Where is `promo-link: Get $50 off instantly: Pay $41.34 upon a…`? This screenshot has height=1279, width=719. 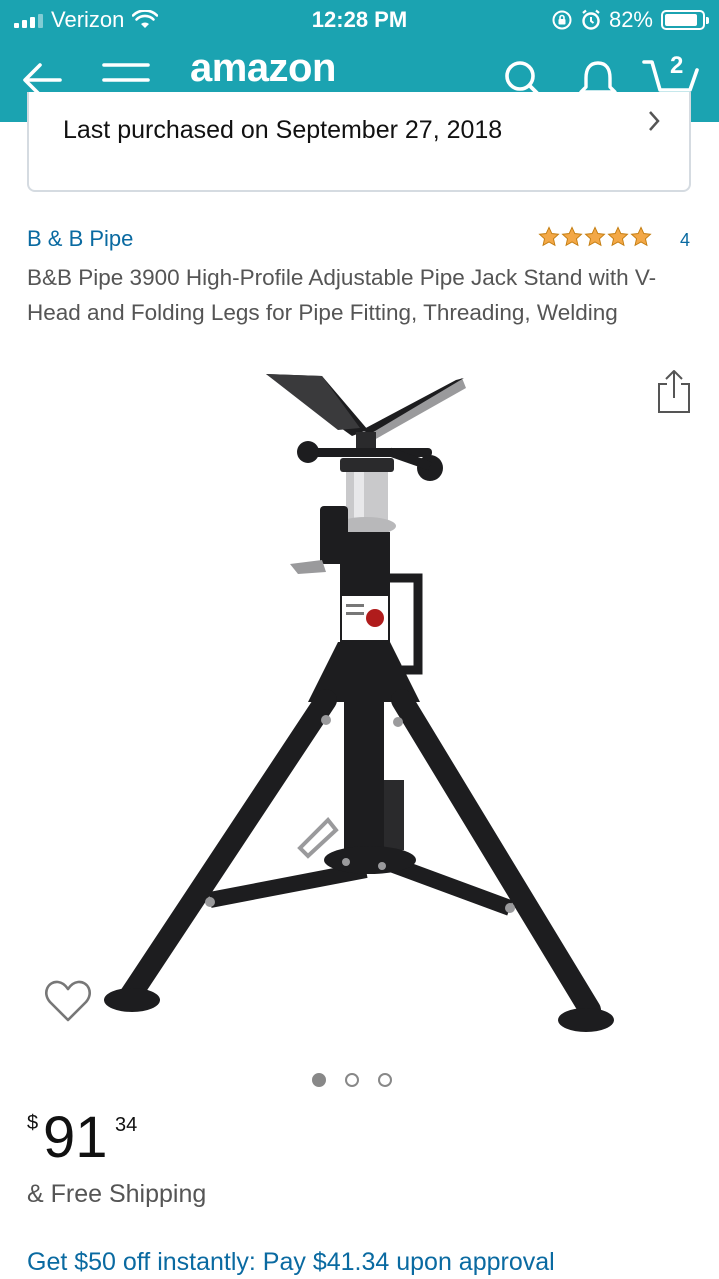
promo-link: Get $50 off instantly: Pay $41.34 upon a… is located at coordinates (291, 1262).